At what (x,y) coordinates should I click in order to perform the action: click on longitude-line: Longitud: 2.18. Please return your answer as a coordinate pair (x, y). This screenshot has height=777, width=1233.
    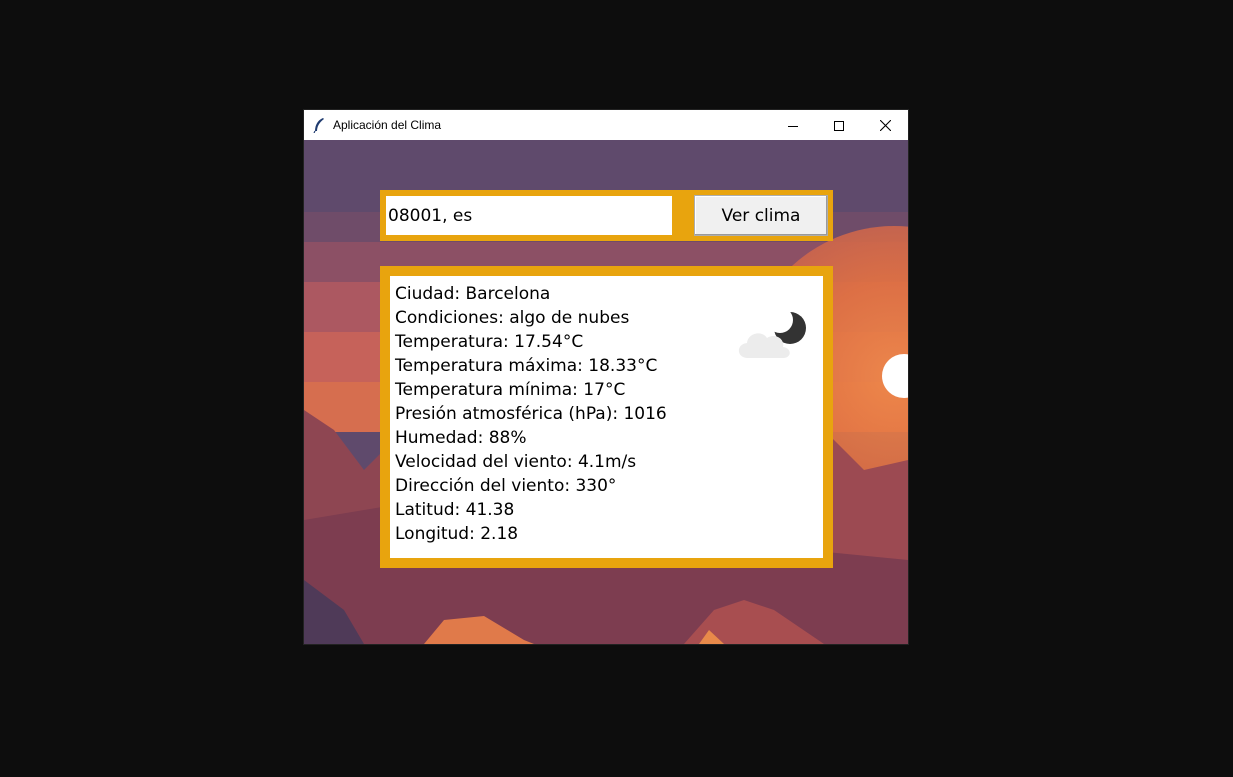
    Looking at the image, I should click on (457, 534).